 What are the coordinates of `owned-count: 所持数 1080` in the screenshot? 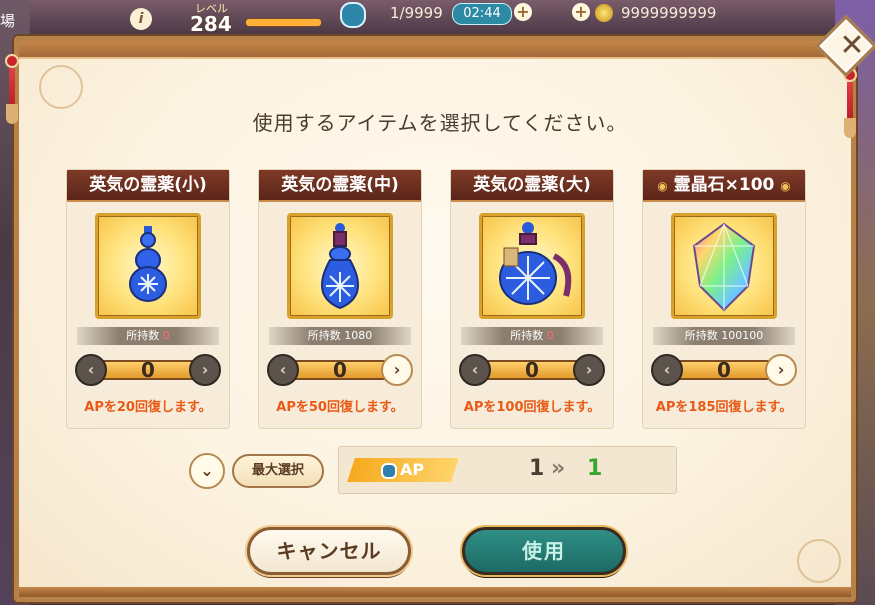 It's located at (340, 336).